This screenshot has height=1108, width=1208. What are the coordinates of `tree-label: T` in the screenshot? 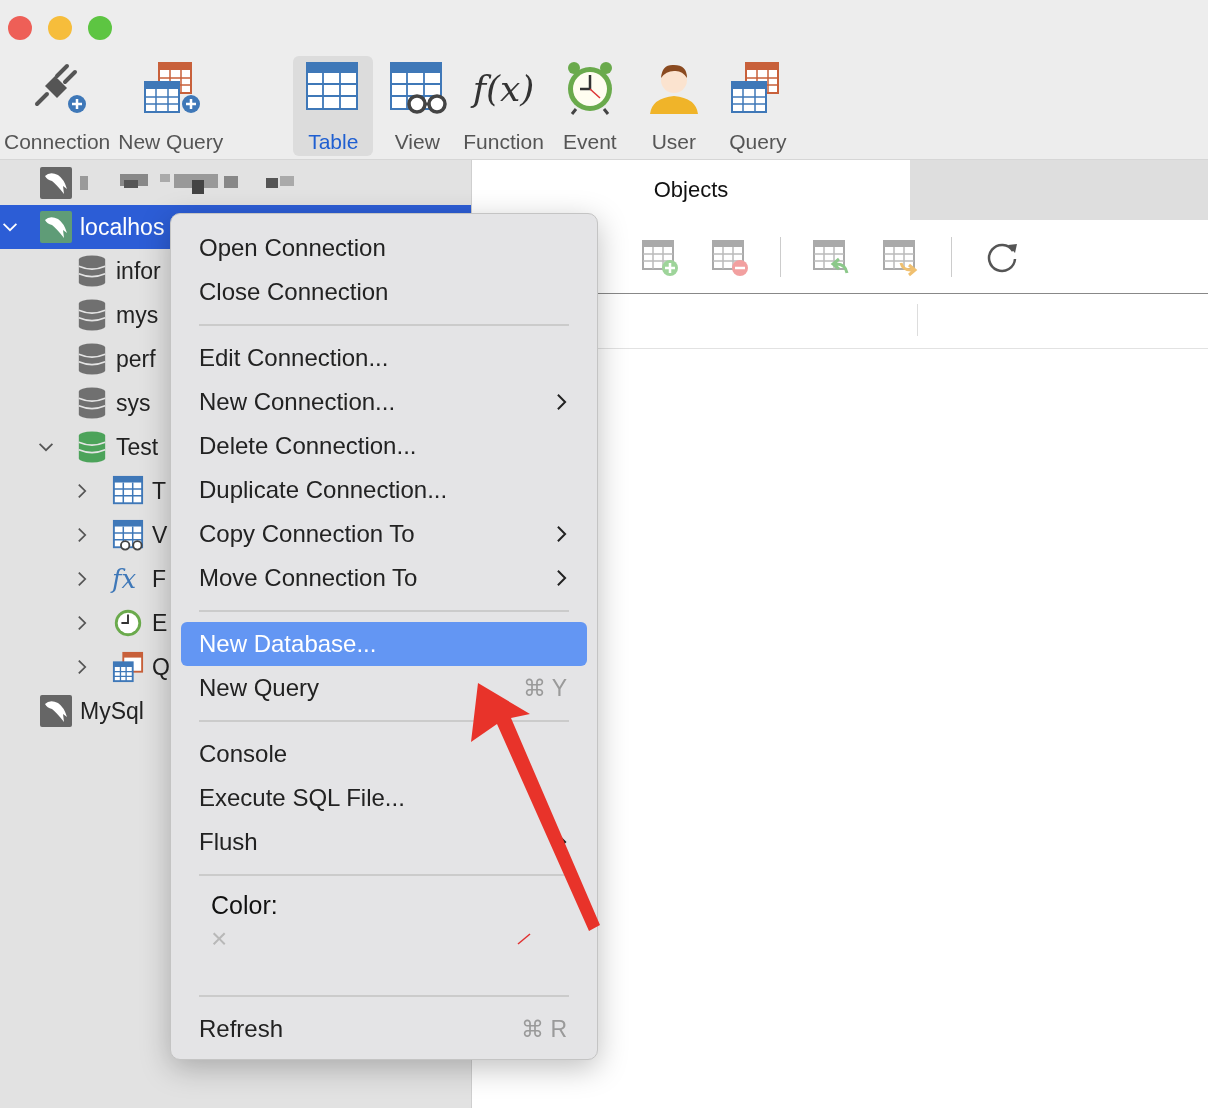 It's located at (159, 491).